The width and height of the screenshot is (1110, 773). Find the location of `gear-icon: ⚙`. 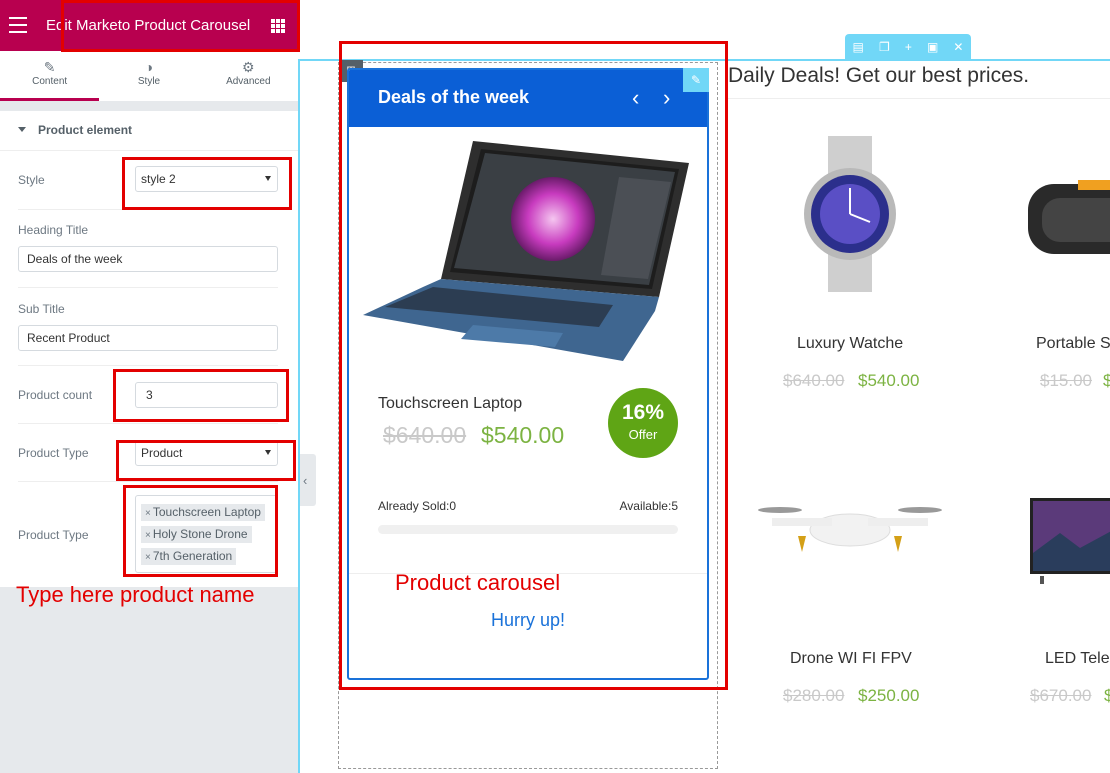

gear-icon: ⚙ is located at coordinates (248, 67).